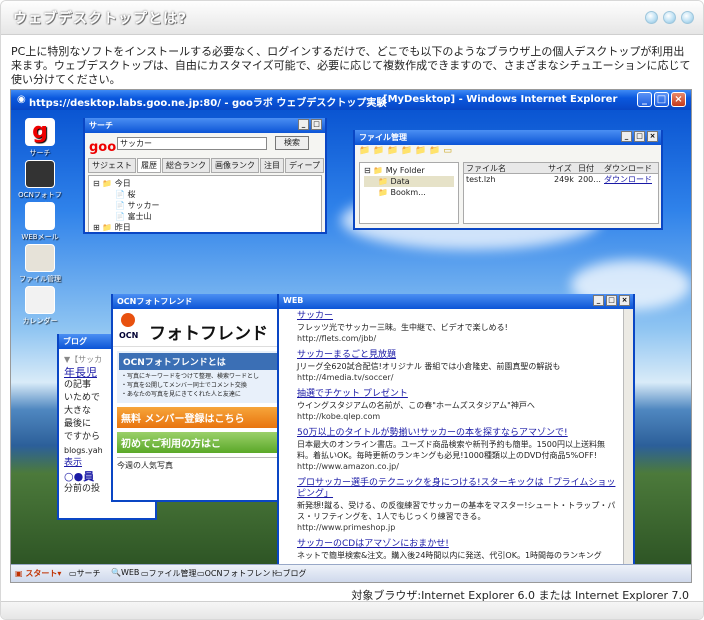  Describe the element at coordinates (103, 147) in the screenshot. I see `goo-logo: goo` at that location.